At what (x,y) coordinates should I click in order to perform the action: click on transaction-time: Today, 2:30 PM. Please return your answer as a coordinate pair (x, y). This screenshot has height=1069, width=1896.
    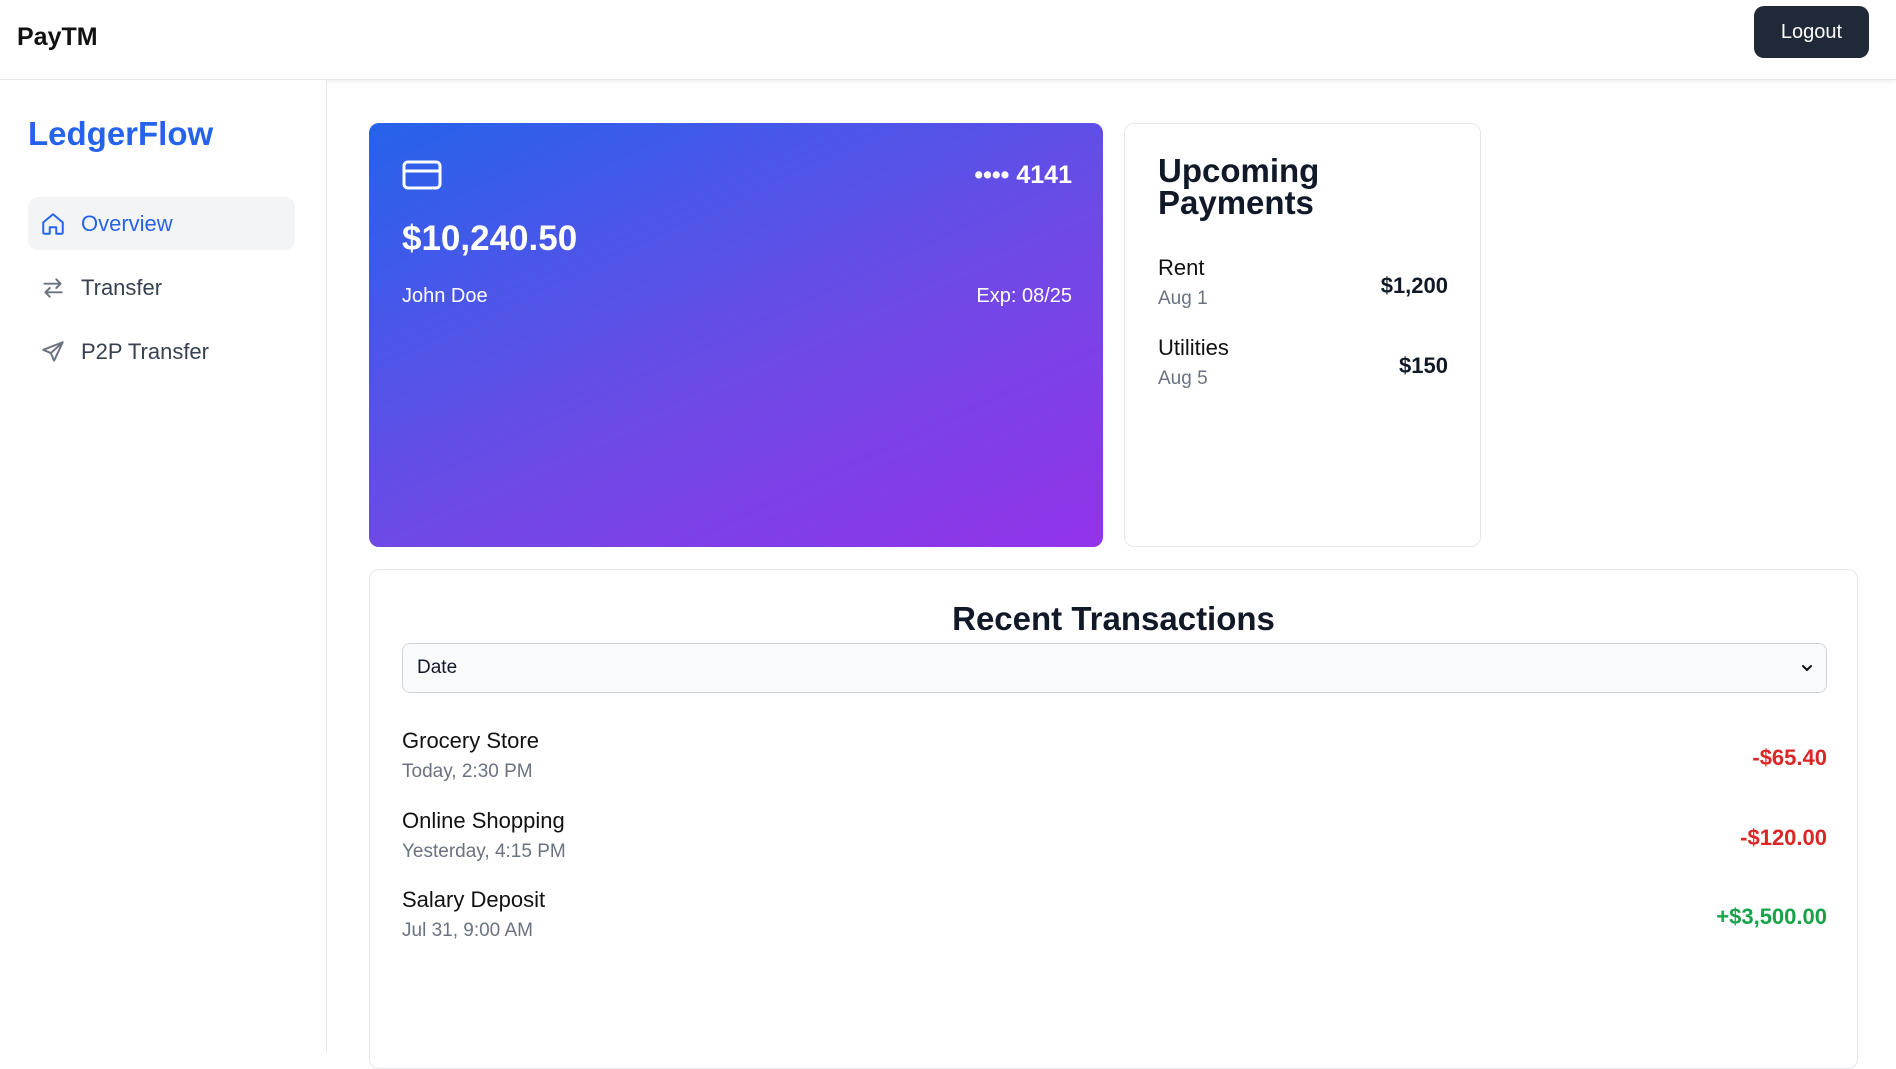
    Looking at the image, I should click on (467, 771).